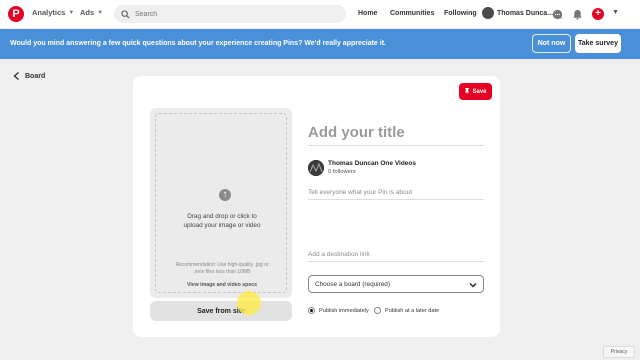  I want to click on board-select-label: Choose a board (required), so click(352, 284).